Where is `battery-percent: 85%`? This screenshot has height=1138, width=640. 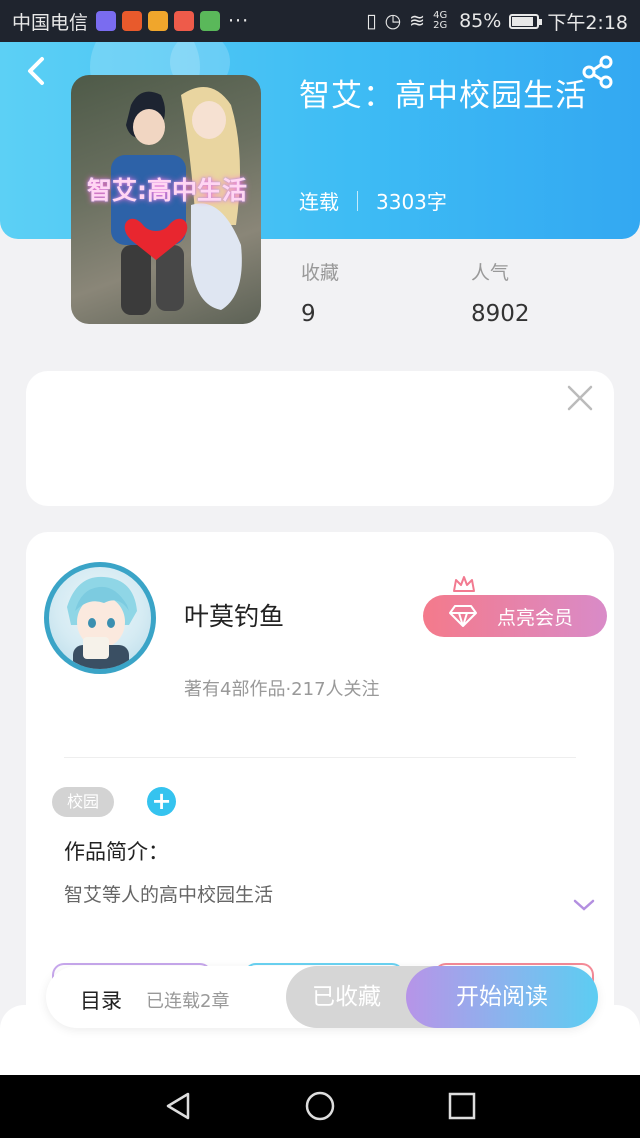
battery-percent: 85% is located at coordinates (480, 21).